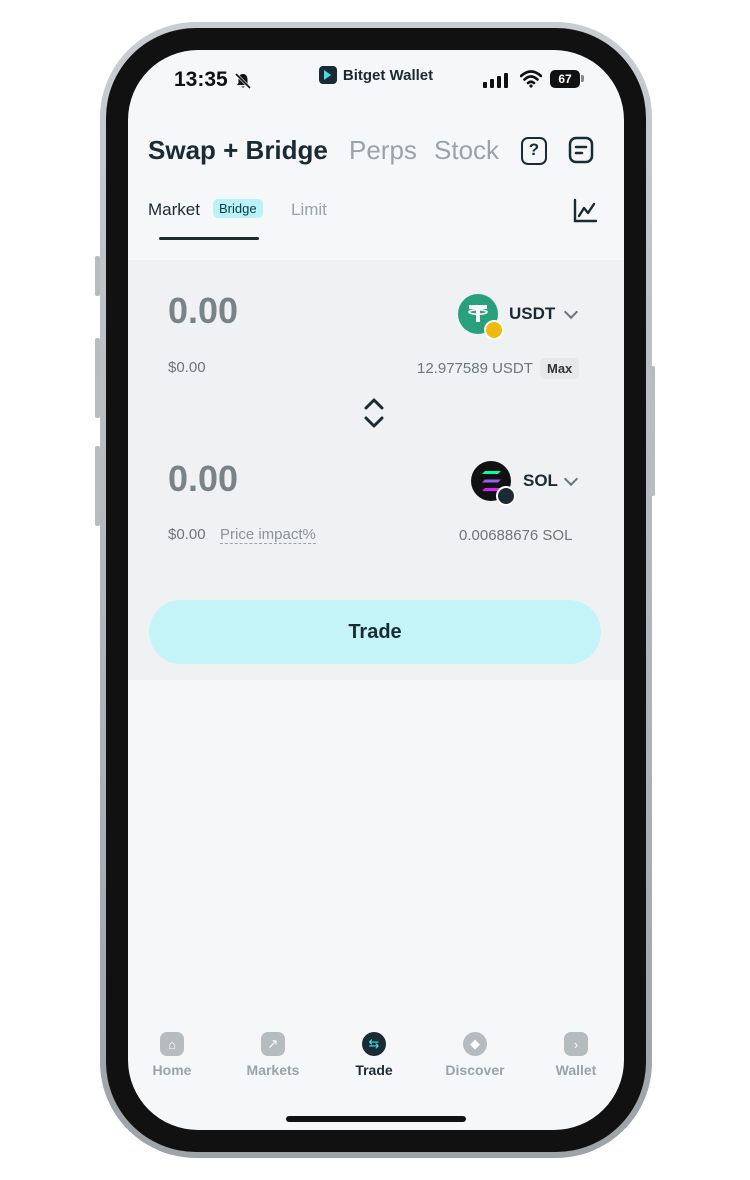  Describe the element at coordinates (560, 368) in the screenshot. I see `max-button: Max` at that location.